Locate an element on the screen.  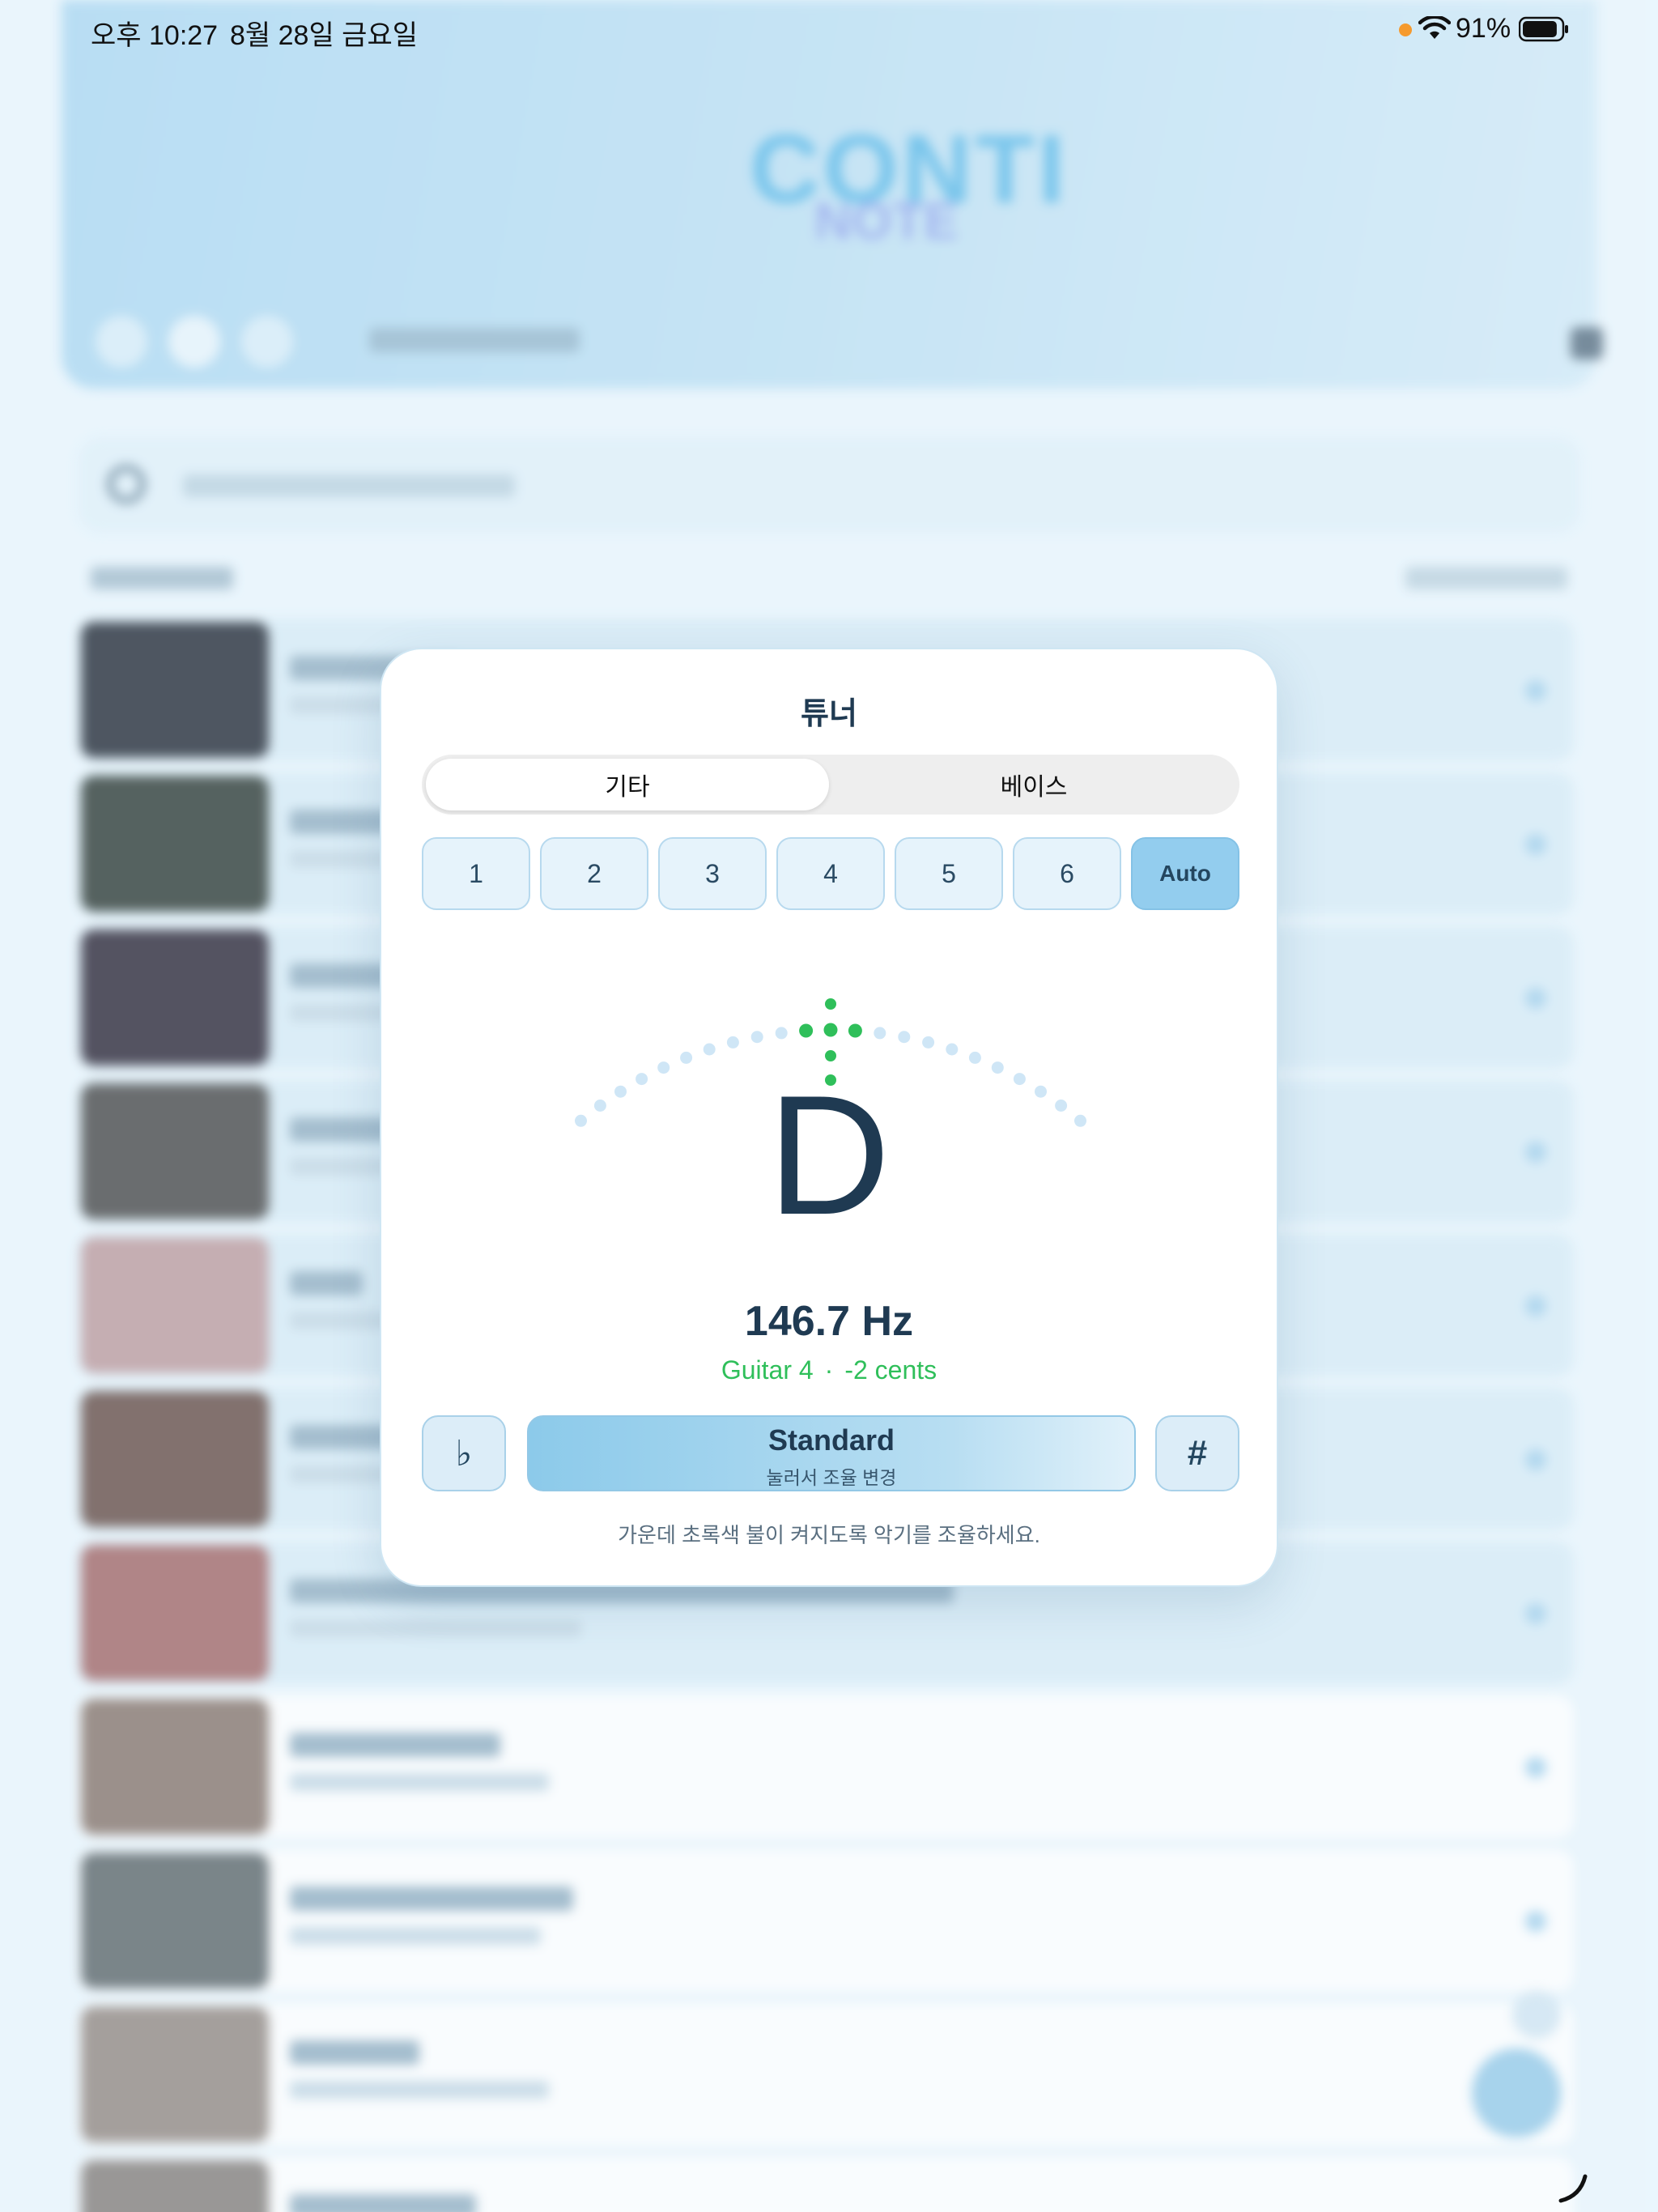
tuner-instructions: 가운데 초록색 불이 켜지도록 악기를 조율하세요. is located at coordinates (829, 1535).